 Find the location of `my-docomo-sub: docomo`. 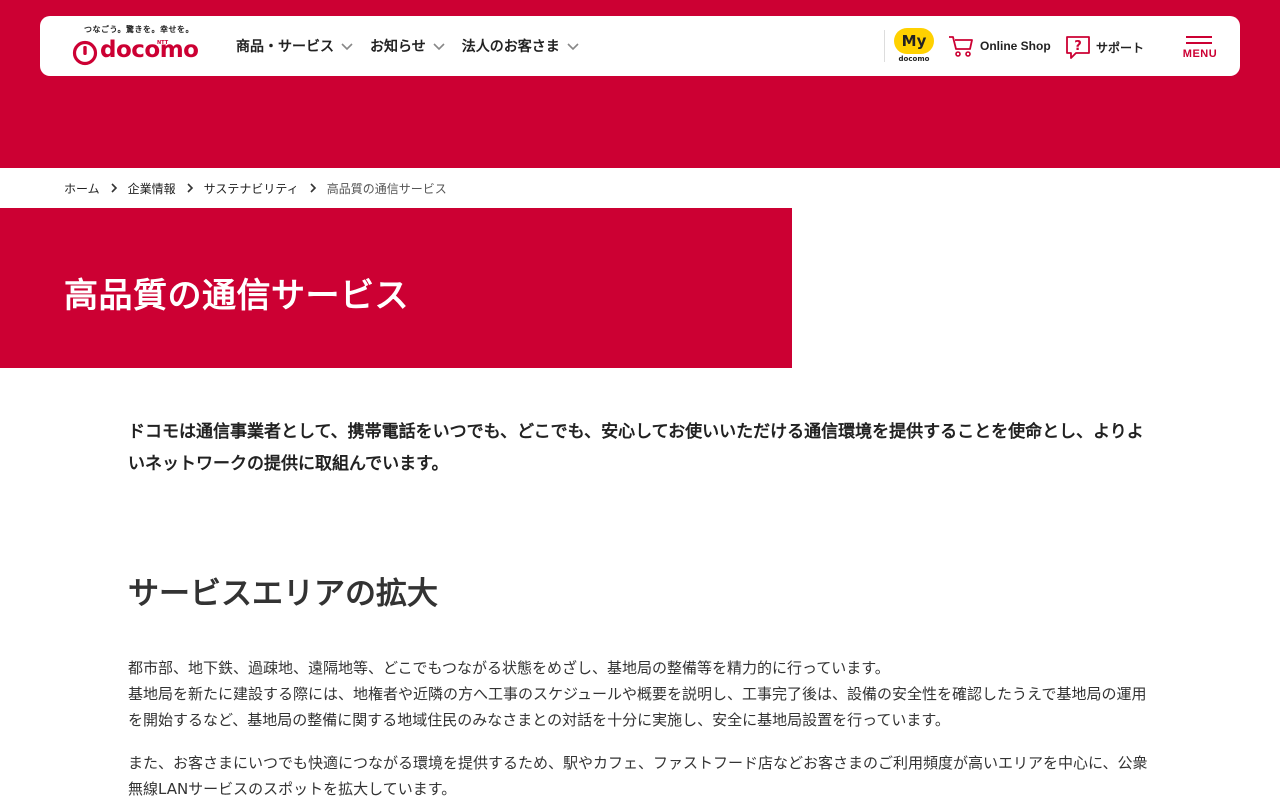

my-docomo-sub: docomo is located at coordinates (914, 59).